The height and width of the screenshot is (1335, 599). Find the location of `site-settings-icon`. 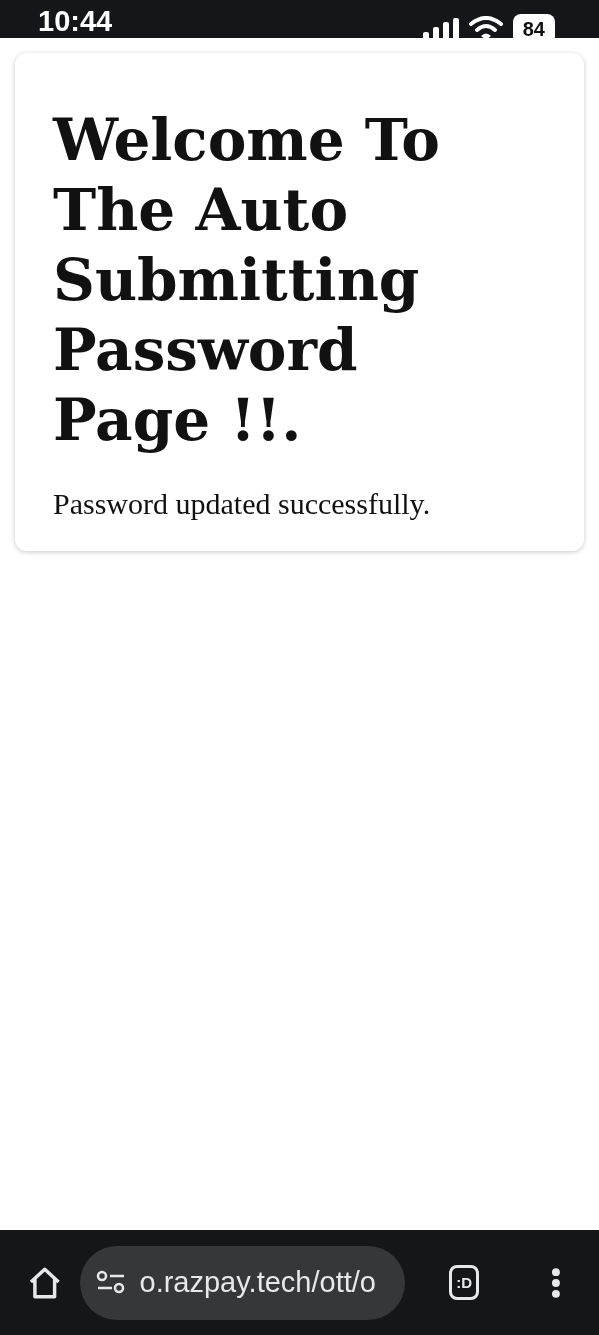

site-settings-icon is located at coordinates (110, 1282).